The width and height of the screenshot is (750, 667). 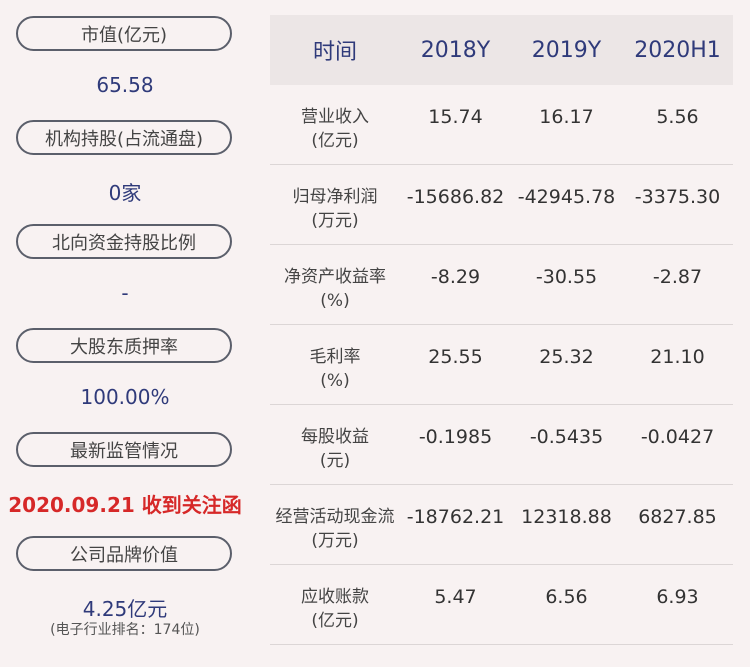 I want to click on regulatory-status-value: 2020.09.21 收到关注函, so click(x=125, y=505).